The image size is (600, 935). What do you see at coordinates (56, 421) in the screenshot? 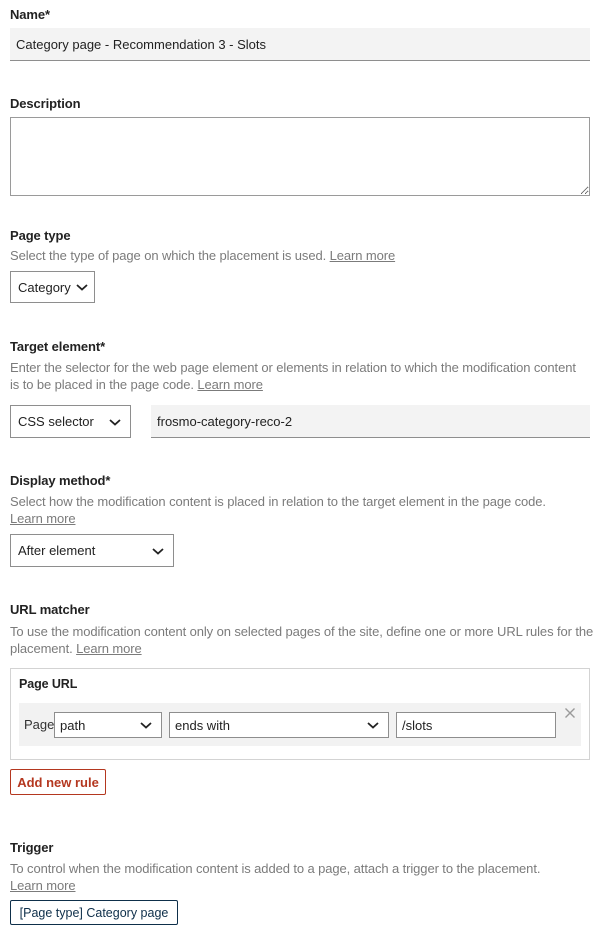
I see `selector-type-value: CSS selector` at bounding box center [56, 421].